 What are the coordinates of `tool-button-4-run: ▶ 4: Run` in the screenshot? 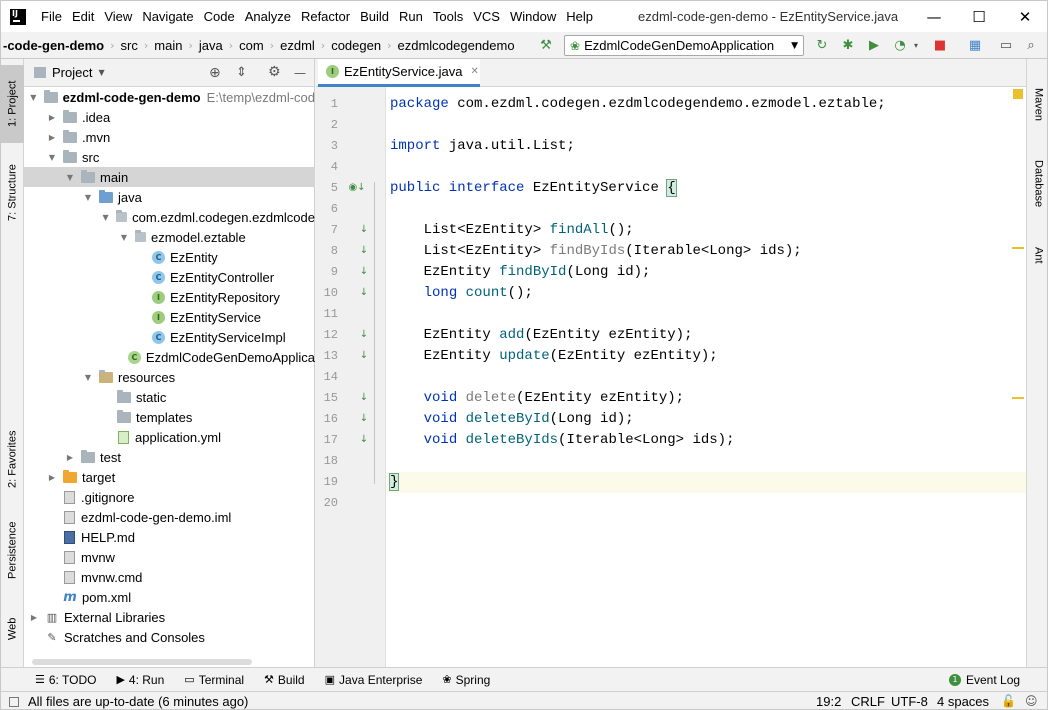 It's located at (140, 680).